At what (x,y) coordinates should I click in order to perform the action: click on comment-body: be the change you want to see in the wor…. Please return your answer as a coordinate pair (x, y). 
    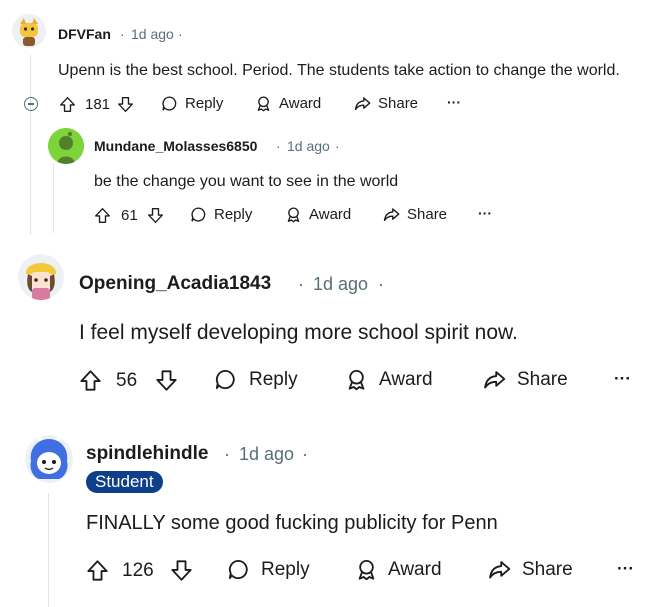
    Looking at the image, I should click on (246, 181).